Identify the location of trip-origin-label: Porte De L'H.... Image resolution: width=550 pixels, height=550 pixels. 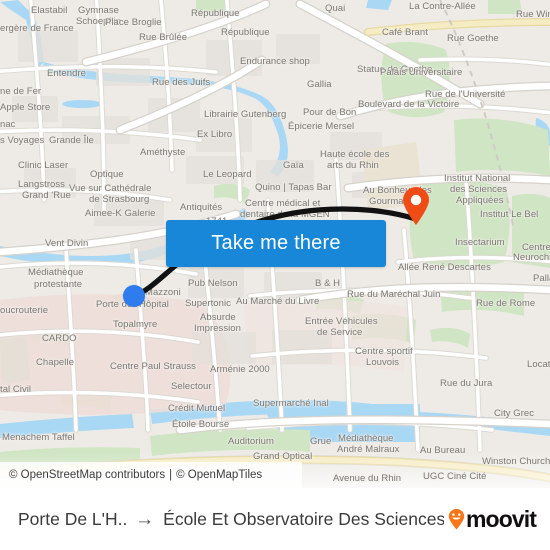
(72, 519).